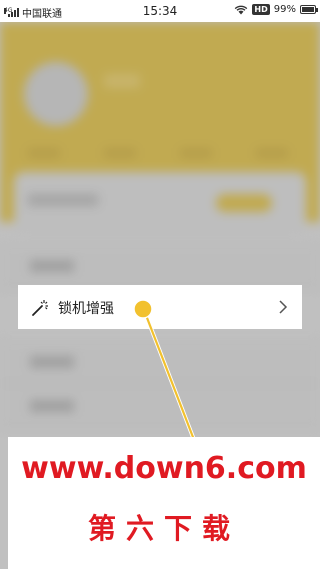 This screenshot has width=320, height=569. What do you see at coordinates (309, 9) in the screenshot?
I see `battery-icon` at bounding box center [309, 9].